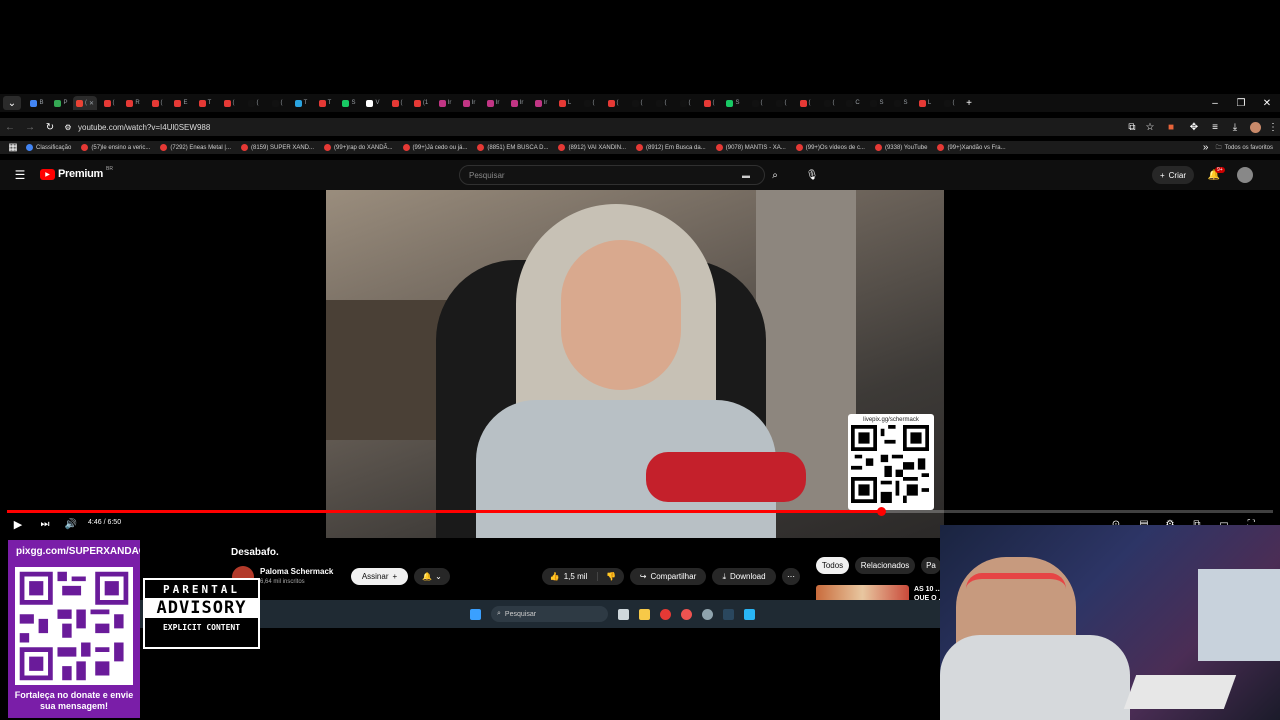 The height and width of the screenshot is (720, 1280). What do you see at coordinates (1173, 175) in the screenshot?
I see `create-button: + Criar` at bounding box center [1173, 175].